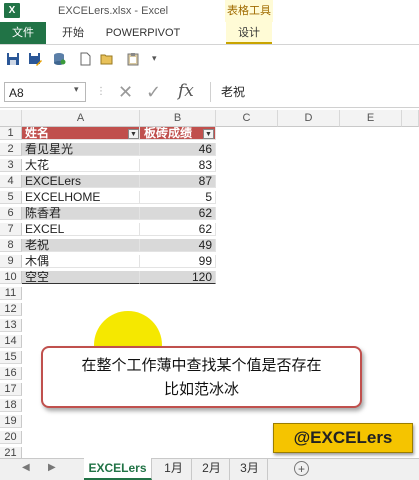 The width and height of the screenshot is (419, 480). Describe the element at coordinates (85, 59) in the screenshot. I see `new-file-icon` at that location.